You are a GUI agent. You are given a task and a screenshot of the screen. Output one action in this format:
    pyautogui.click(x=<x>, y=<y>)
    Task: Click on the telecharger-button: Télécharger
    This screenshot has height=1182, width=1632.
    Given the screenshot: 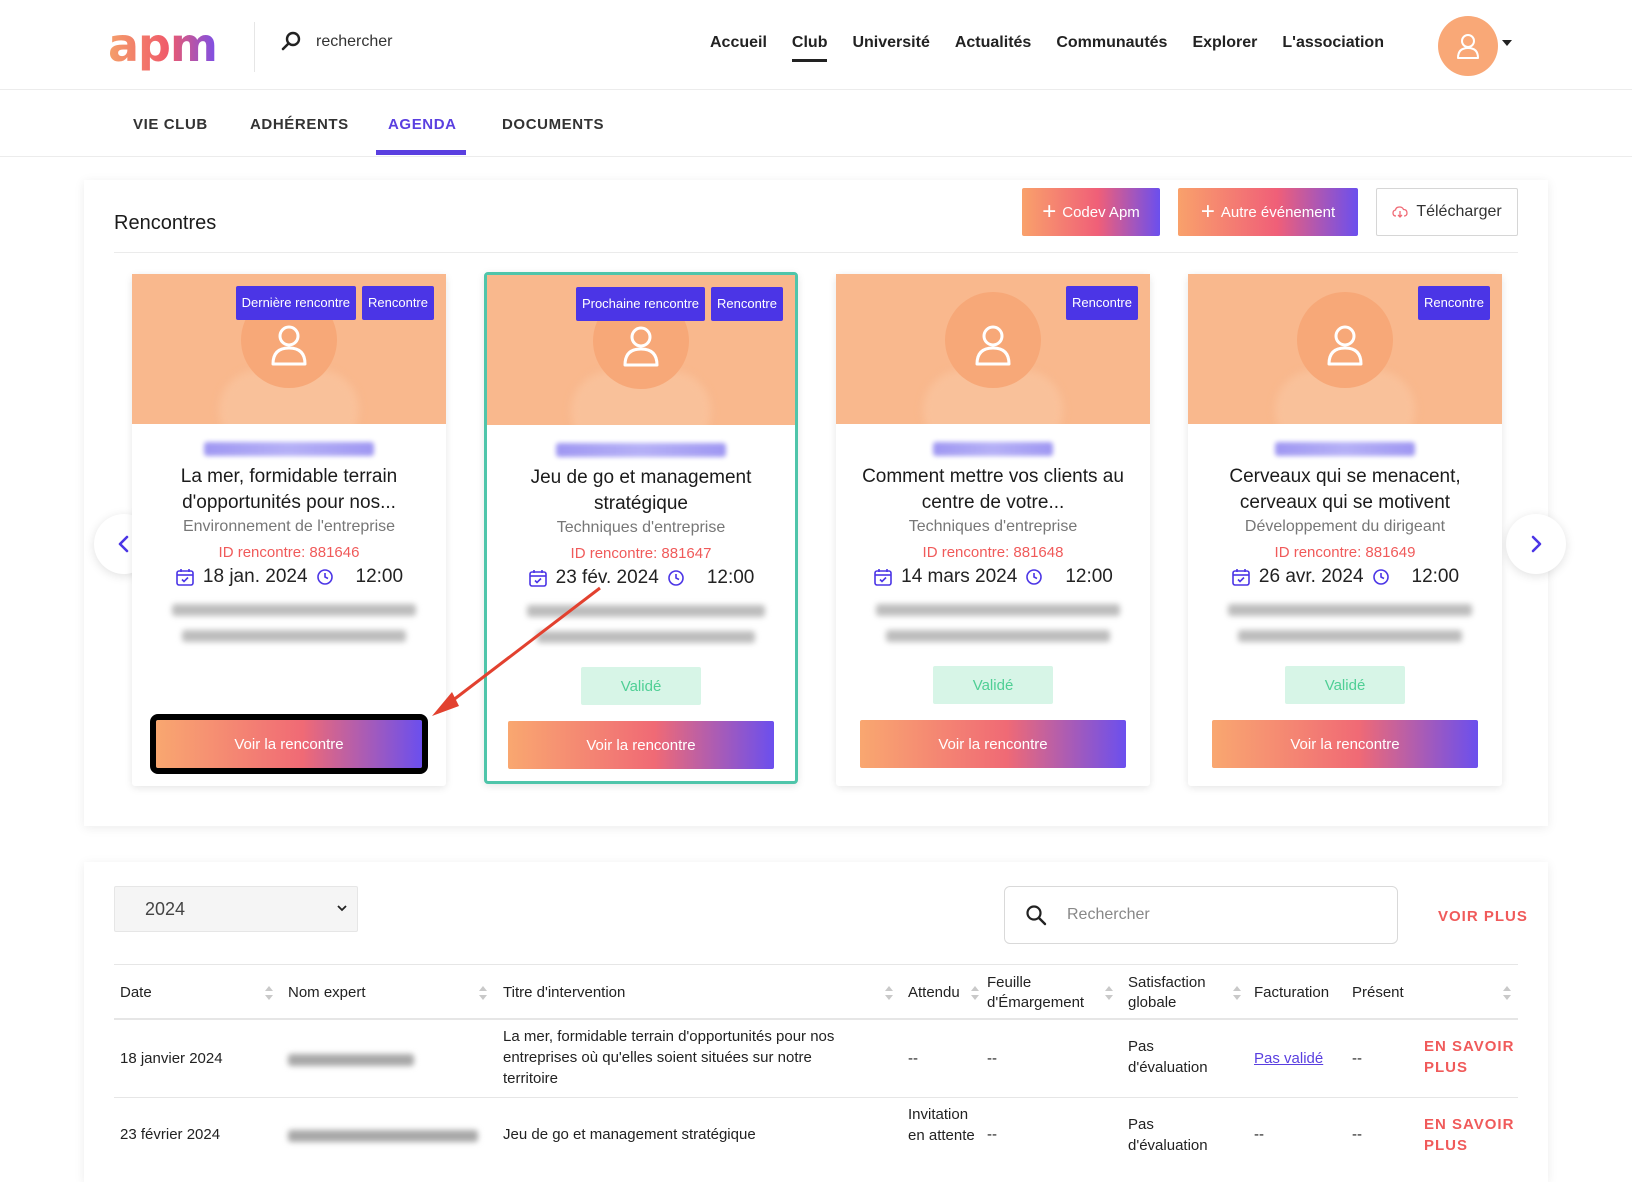 What is the action you would take?
    pyautogui.click(x=1447, y=212)
    